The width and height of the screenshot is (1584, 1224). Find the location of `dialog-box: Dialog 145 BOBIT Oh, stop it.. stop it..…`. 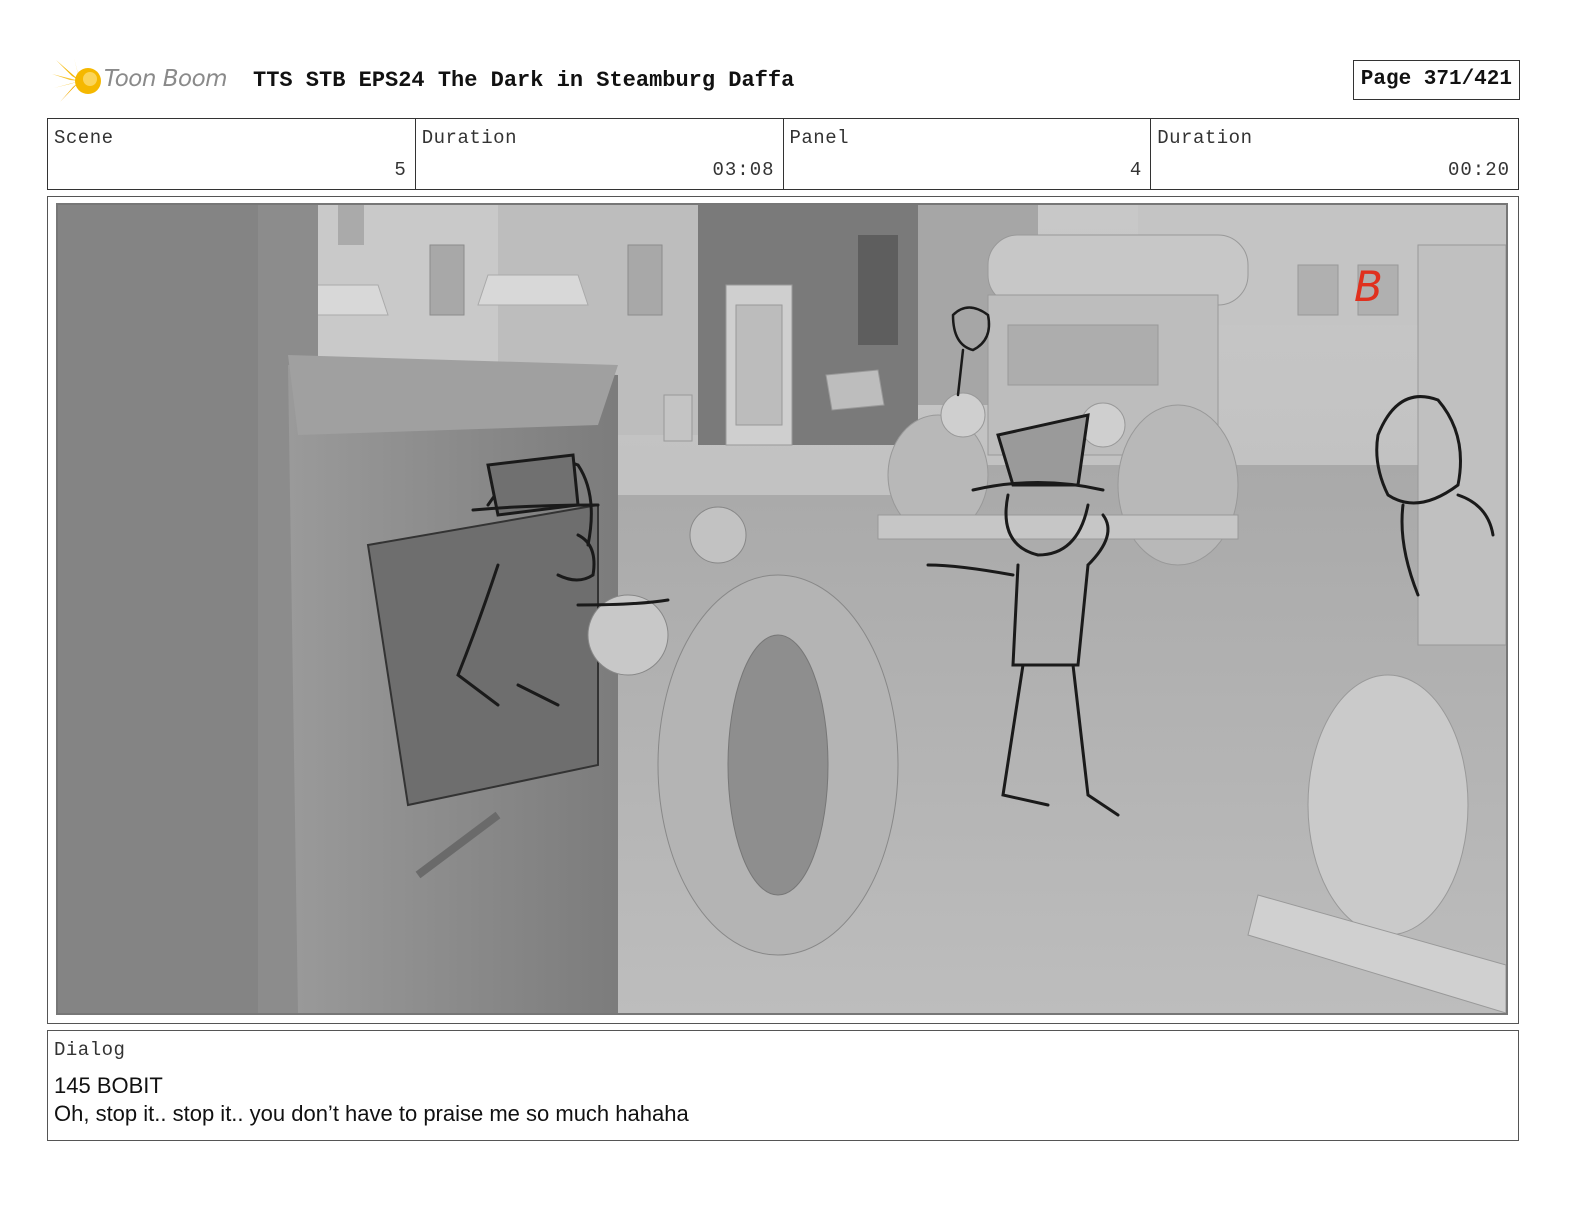

dialog-box: Dialog 145 BOBIT Oh, stop it.. stop it..… is located at coordinates (783, 1085).